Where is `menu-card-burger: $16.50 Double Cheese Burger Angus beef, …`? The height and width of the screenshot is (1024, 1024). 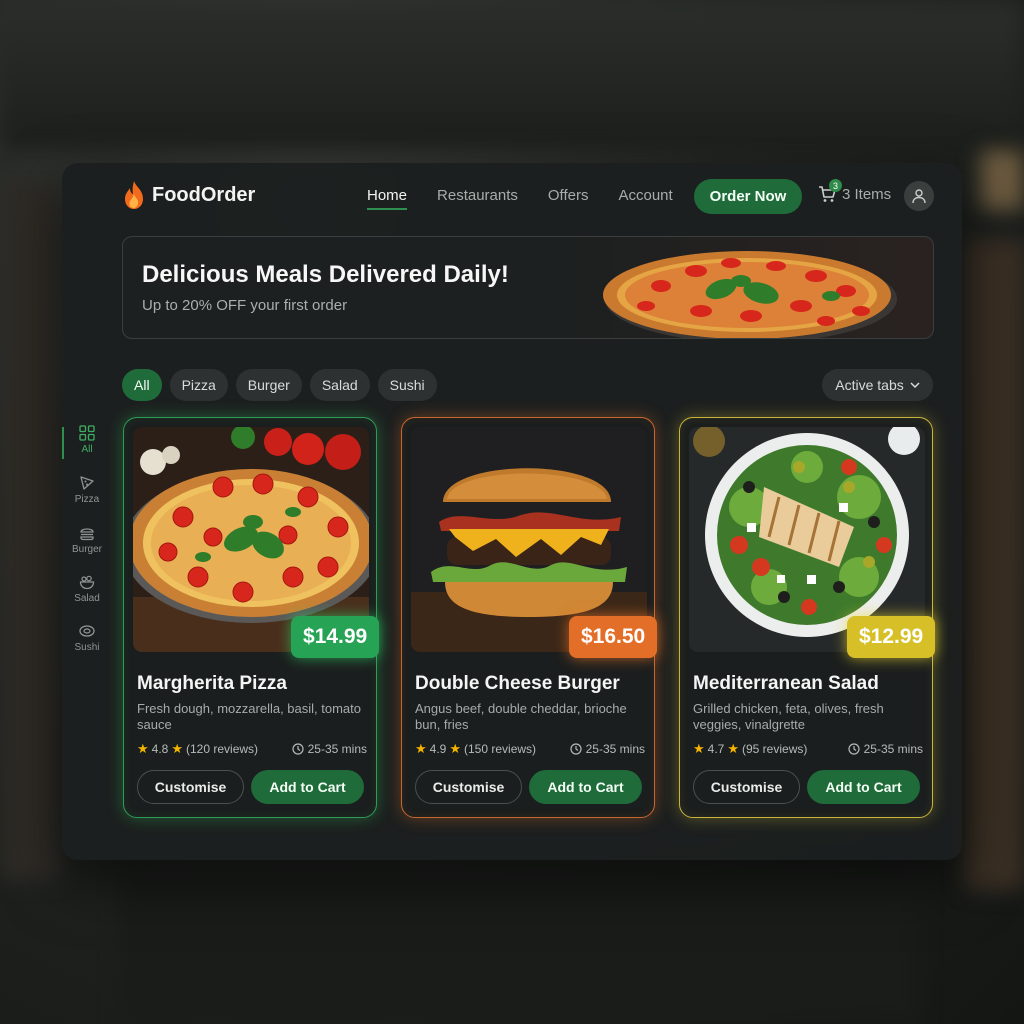
menu-card-burger: $16.50 Double Cheese Burger Angus beef, … is located at coordinates (529, 617).